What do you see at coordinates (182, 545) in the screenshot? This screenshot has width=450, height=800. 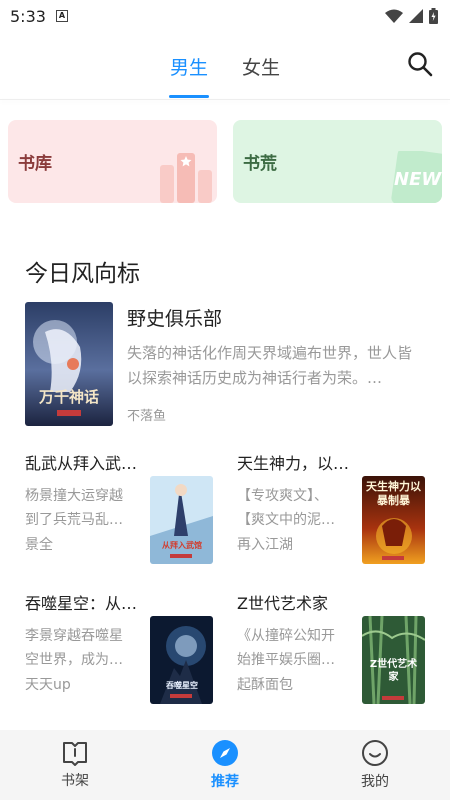 I see `book-cover-title: 从拜入武馆` at bounding box center [182, 545].